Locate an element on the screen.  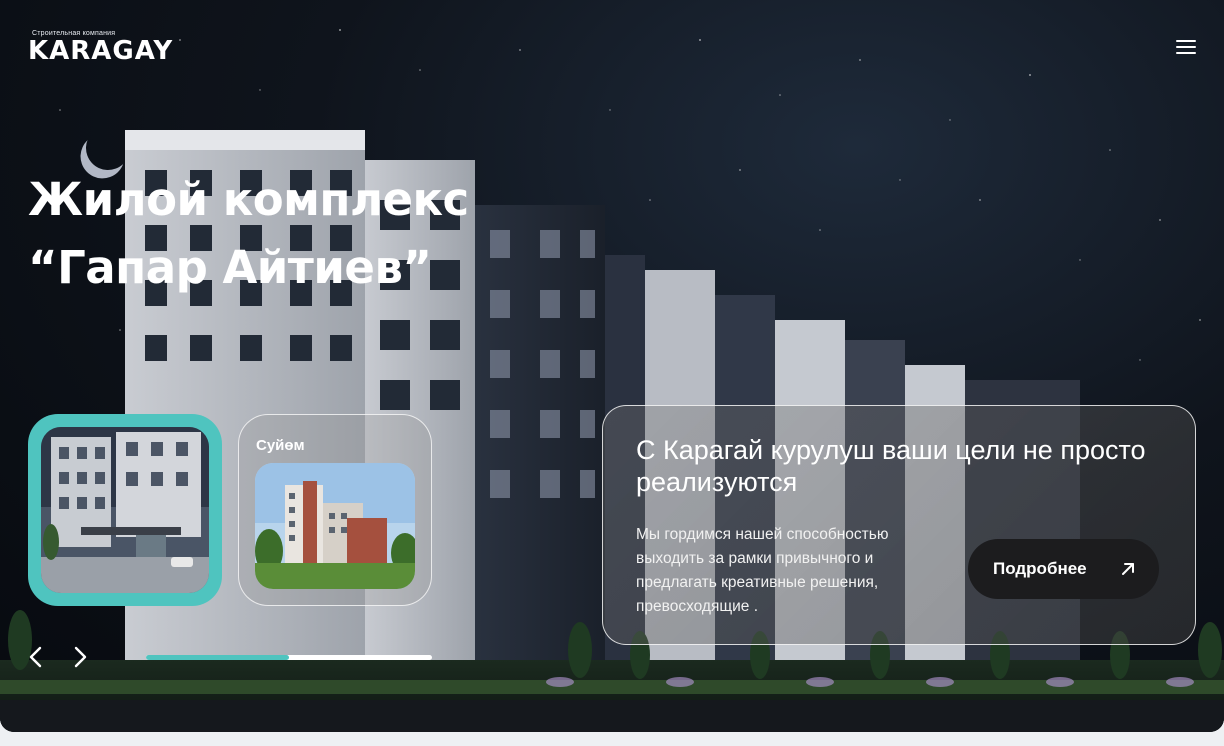
project-photo-current is located at coordinates (125, 510).